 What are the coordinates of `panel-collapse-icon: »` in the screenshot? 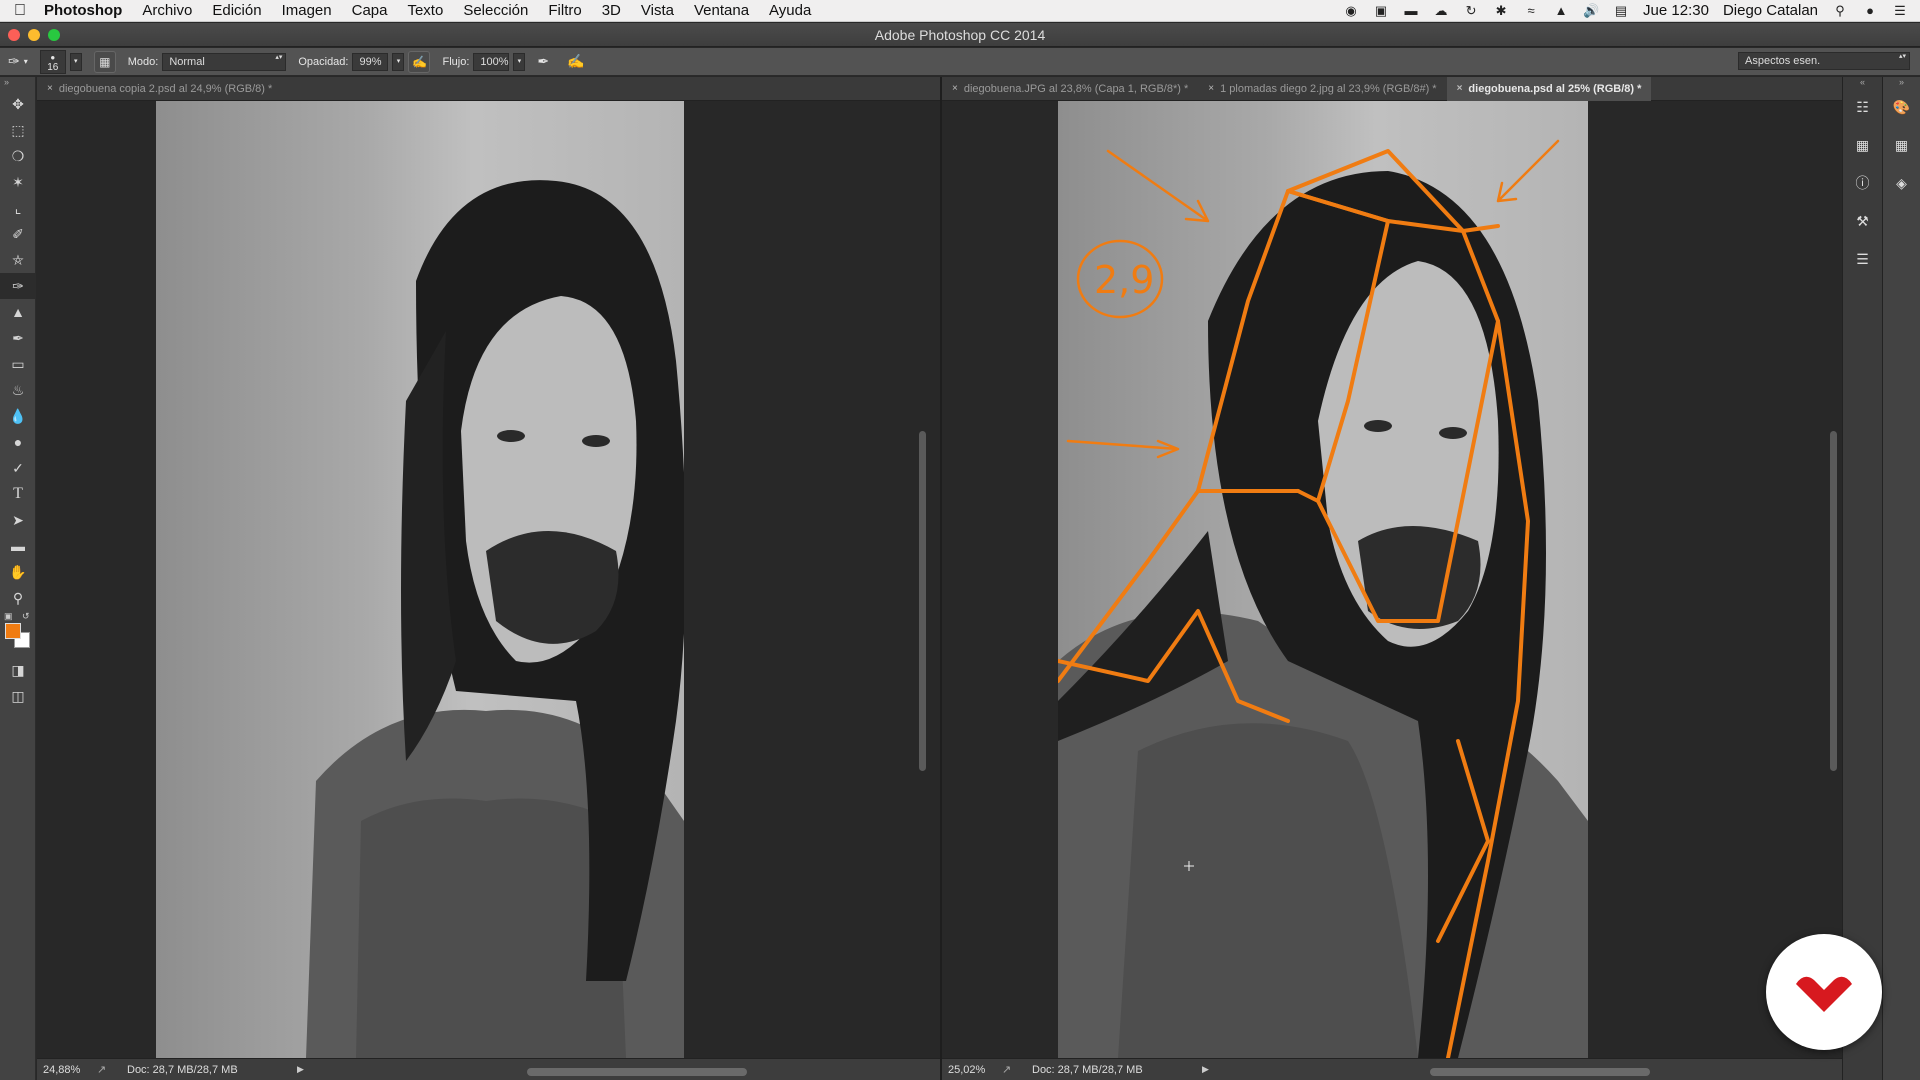 It's located at (17, 84).